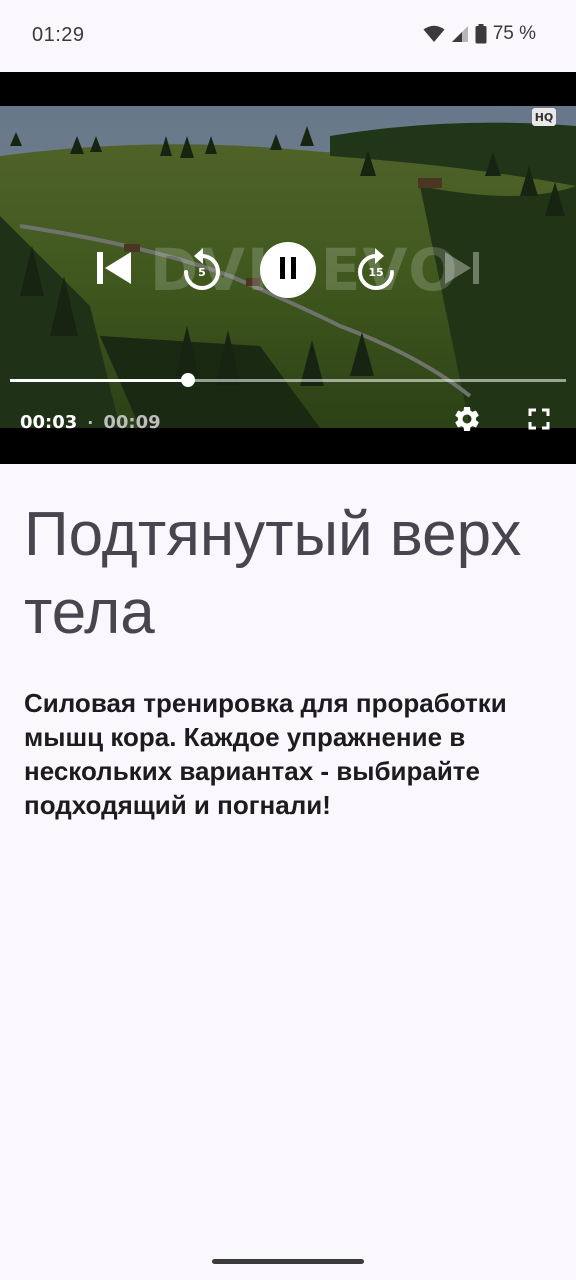 The image size is (576, 1280). I want to click on forward-seconds: 15, so click(376, 272).